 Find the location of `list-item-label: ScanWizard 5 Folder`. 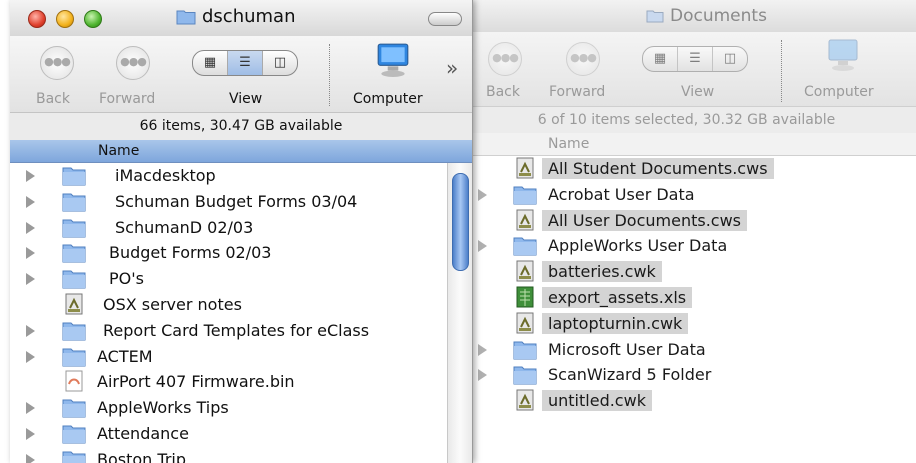

list-item-label: ScanWizard 5 Folder is located at coordinates (630, 375).